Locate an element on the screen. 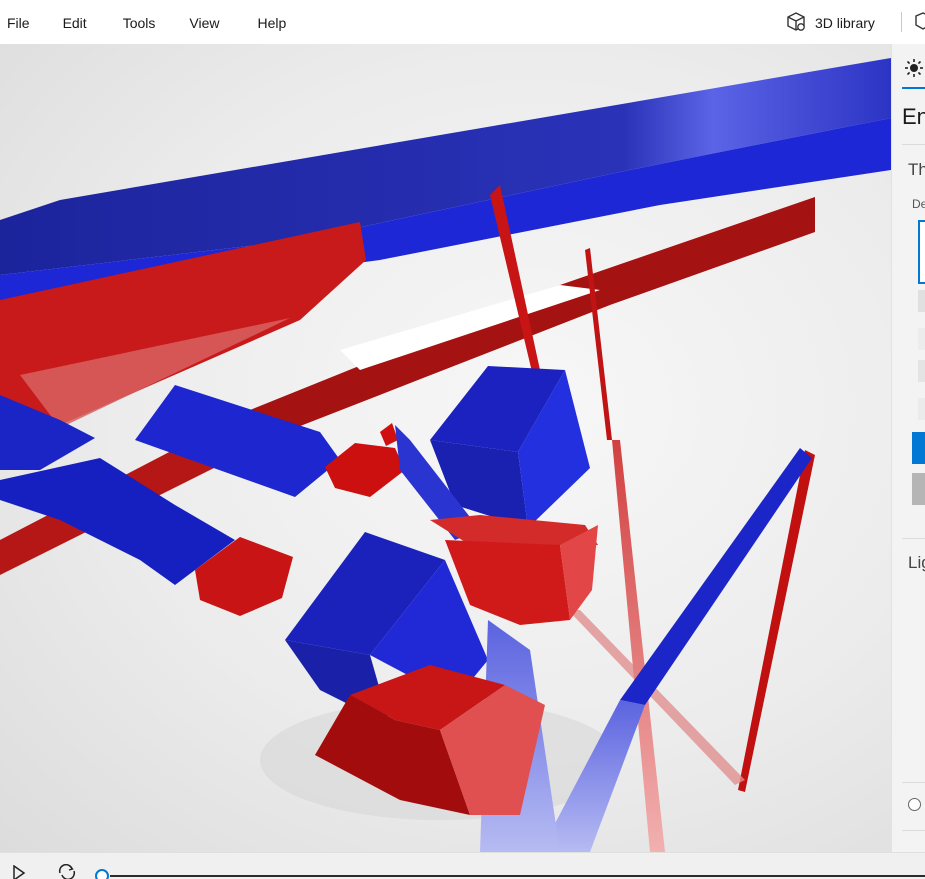 The image size is (925, 879). menu-help: Help is located at coordinates (277, 22).